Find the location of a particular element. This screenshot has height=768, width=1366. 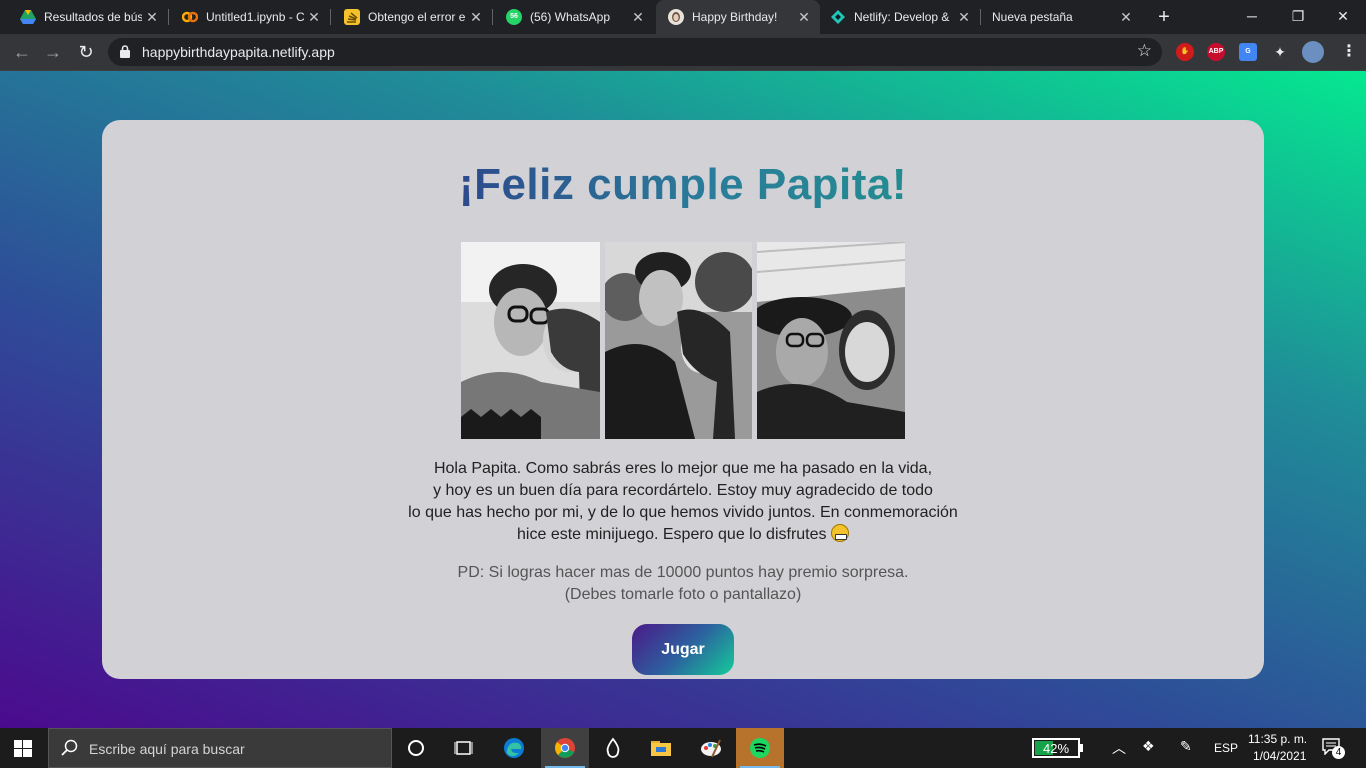

clock-time: 11:35 p. m. is located at coordinates (1277, 739).